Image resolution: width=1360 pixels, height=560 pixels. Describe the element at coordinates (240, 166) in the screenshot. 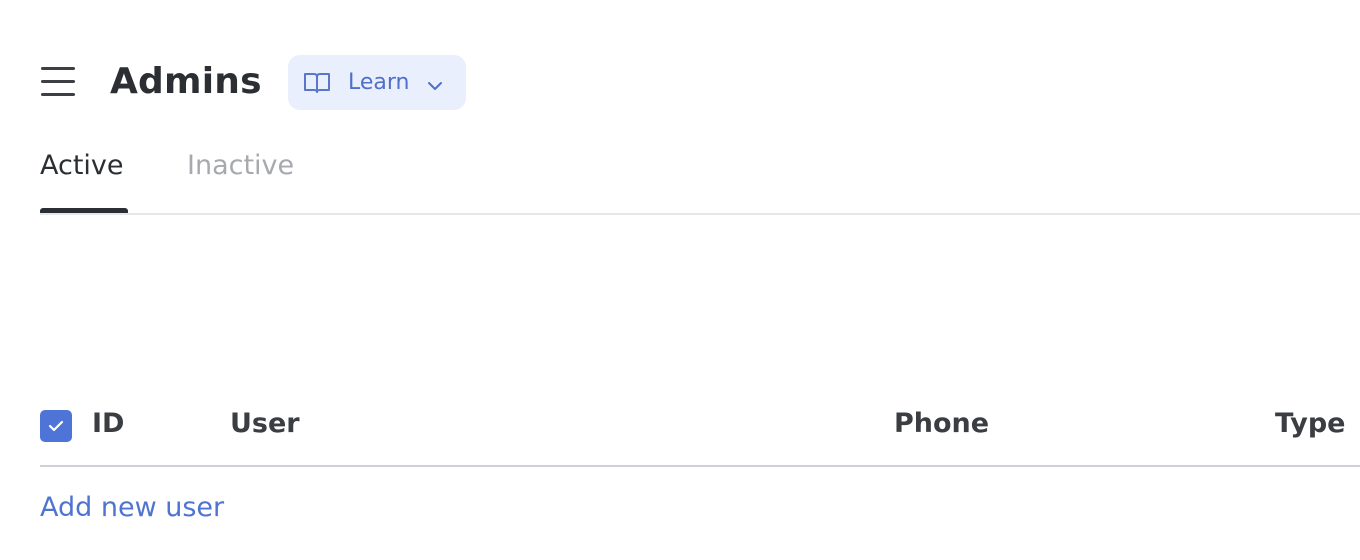

I see `tab-inactive: Inactive` at that location.